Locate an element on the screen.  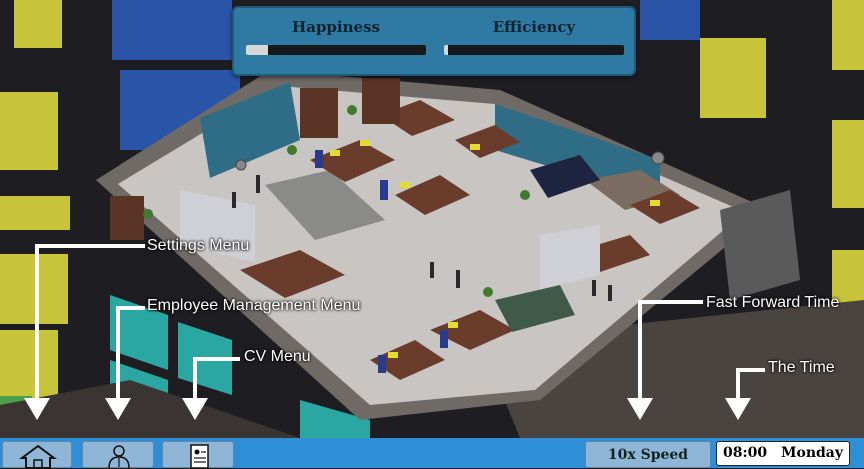
happiness-meter: Happiness is located at coordinates (336, 36).